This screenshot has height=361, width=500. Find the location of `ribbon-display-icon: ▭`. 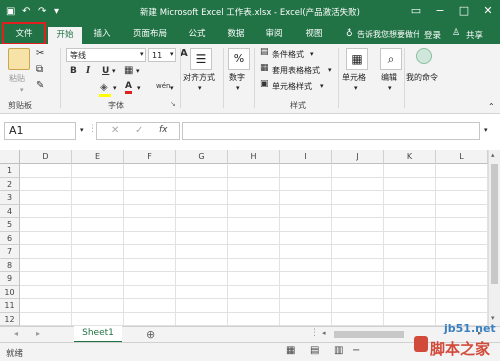

ribbon-display-icon: ▭ is located at coordinates (416, 11).